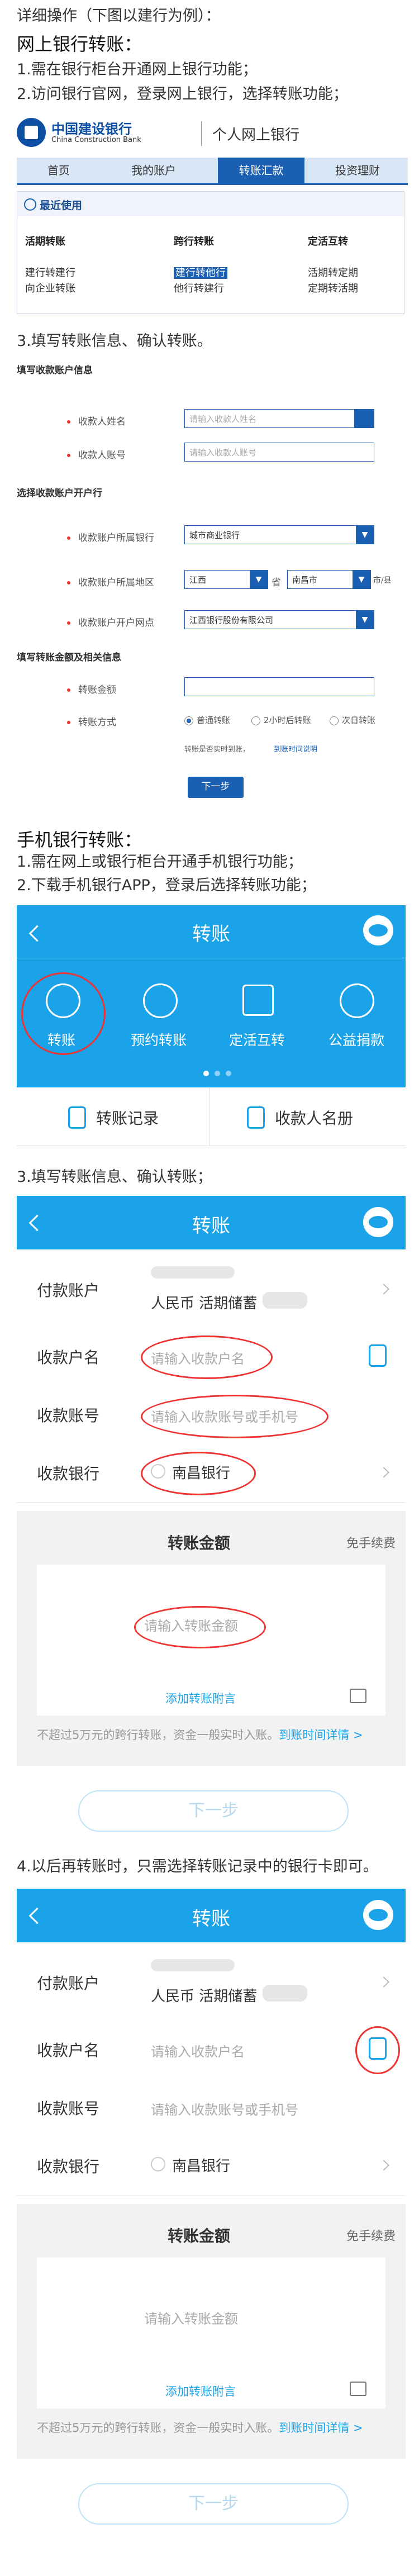  I want to click on web-next-button: 下一步, so click(216, 787).